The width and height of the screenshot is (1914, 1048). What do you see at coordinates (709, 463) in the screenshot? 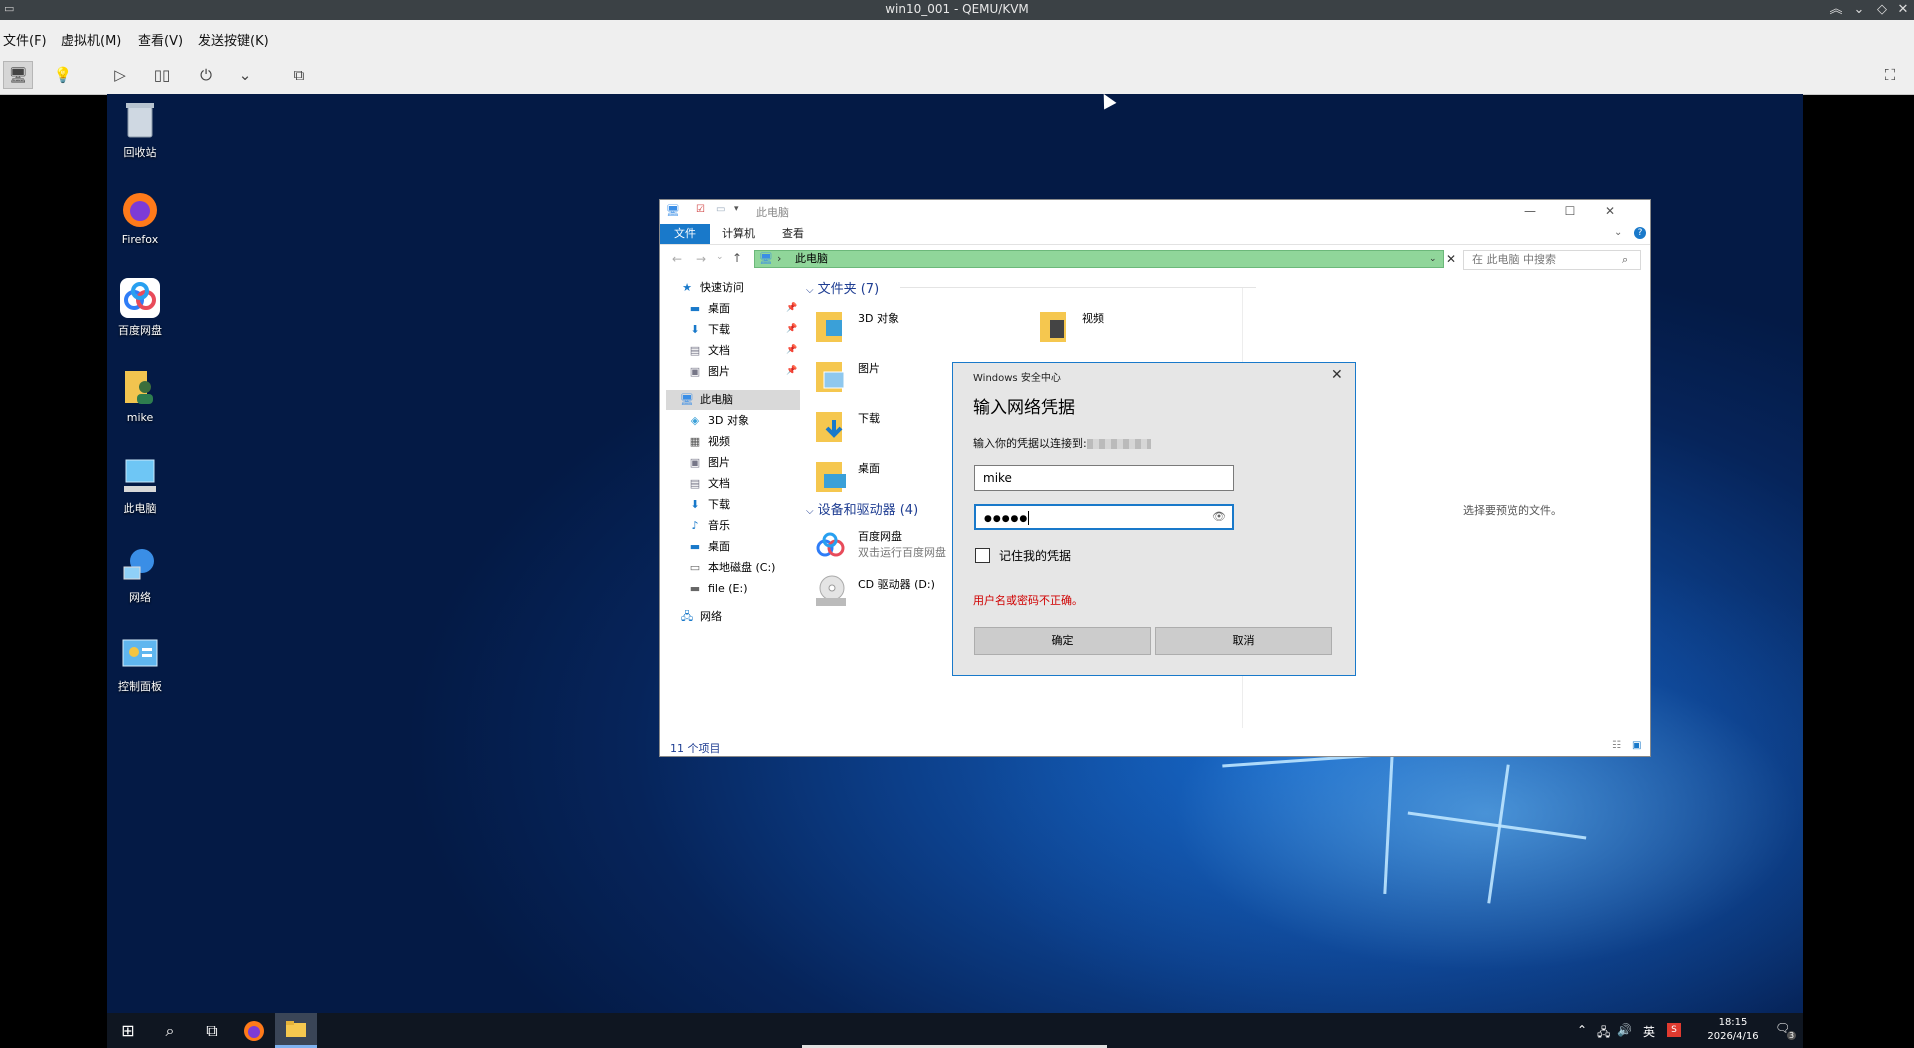
I see `nav-pc-pictures: ▣ 图片` at bounding box center [709, 463].